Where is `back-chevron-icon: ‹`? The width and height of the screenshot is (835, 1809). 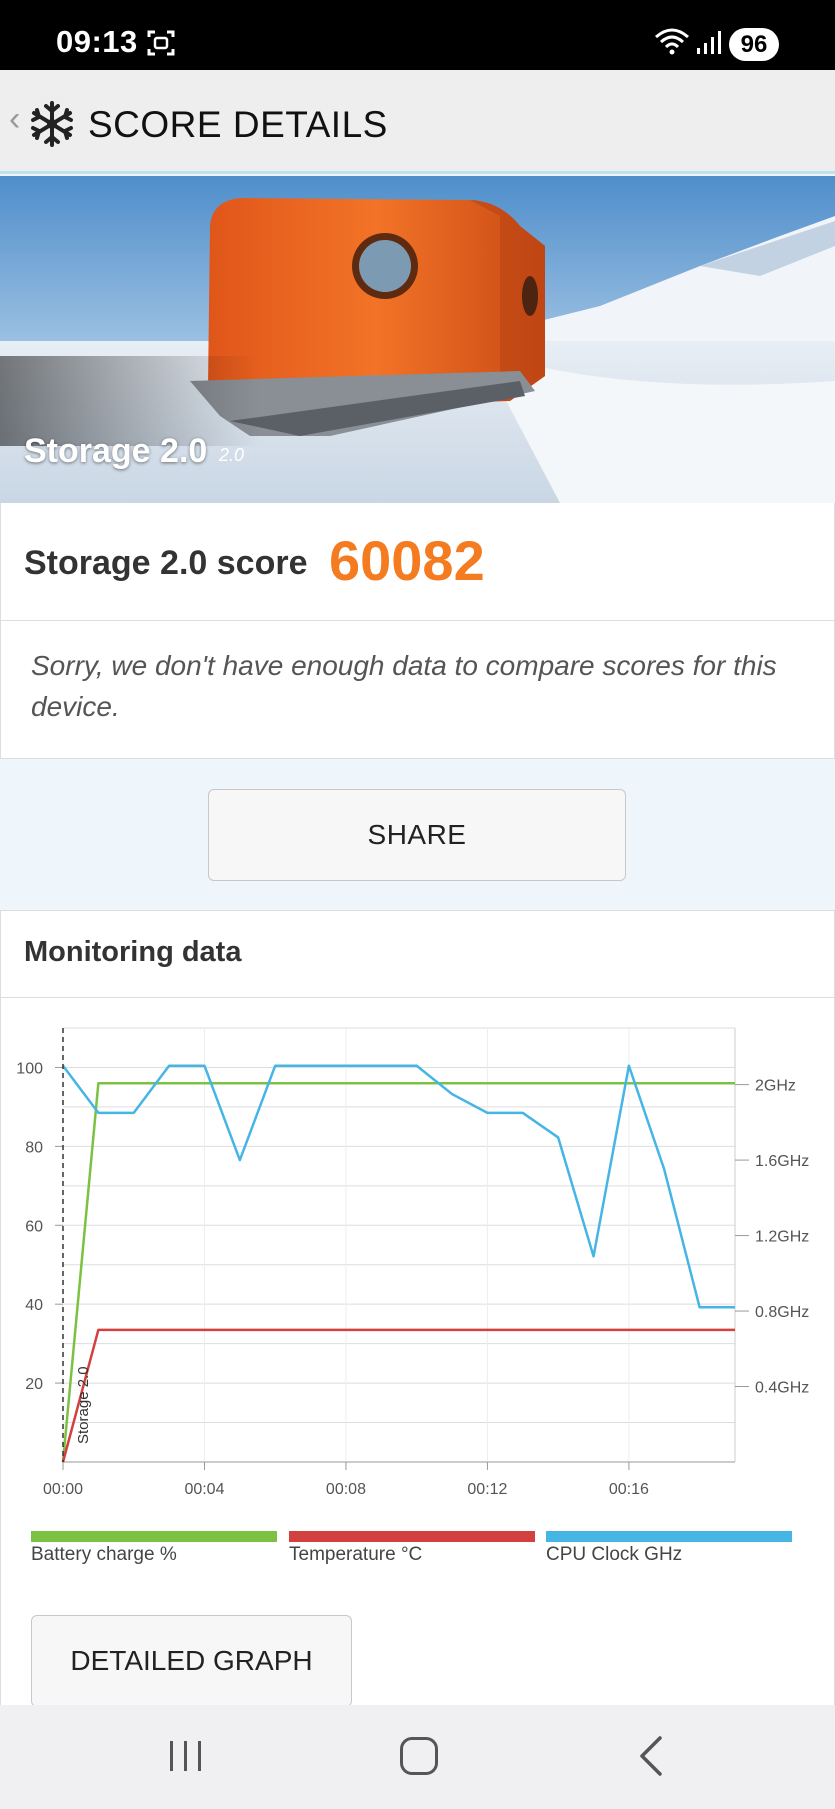 back-chevron-icon: ‹ is located at coordinates (14, 119).